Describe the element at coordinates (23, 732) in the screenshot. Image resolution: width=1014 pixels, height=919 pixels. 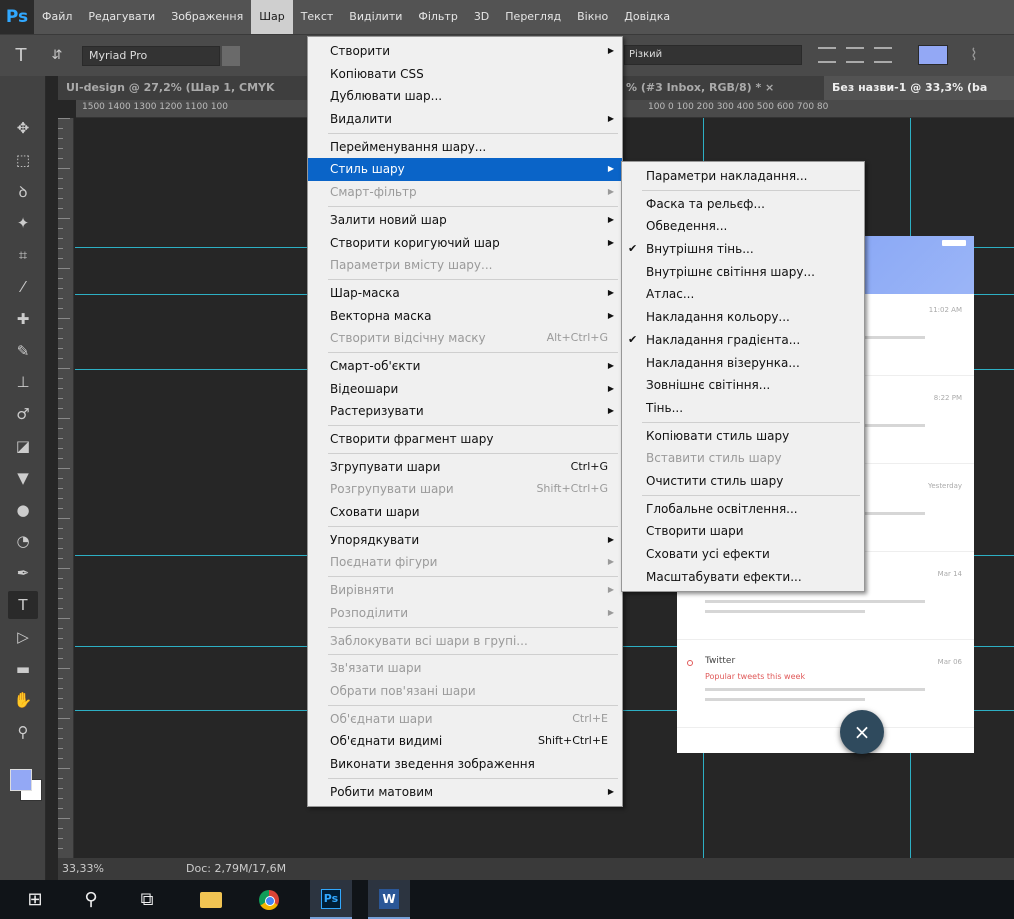
I see `zoom-tool-icon: ⚲` at that location.